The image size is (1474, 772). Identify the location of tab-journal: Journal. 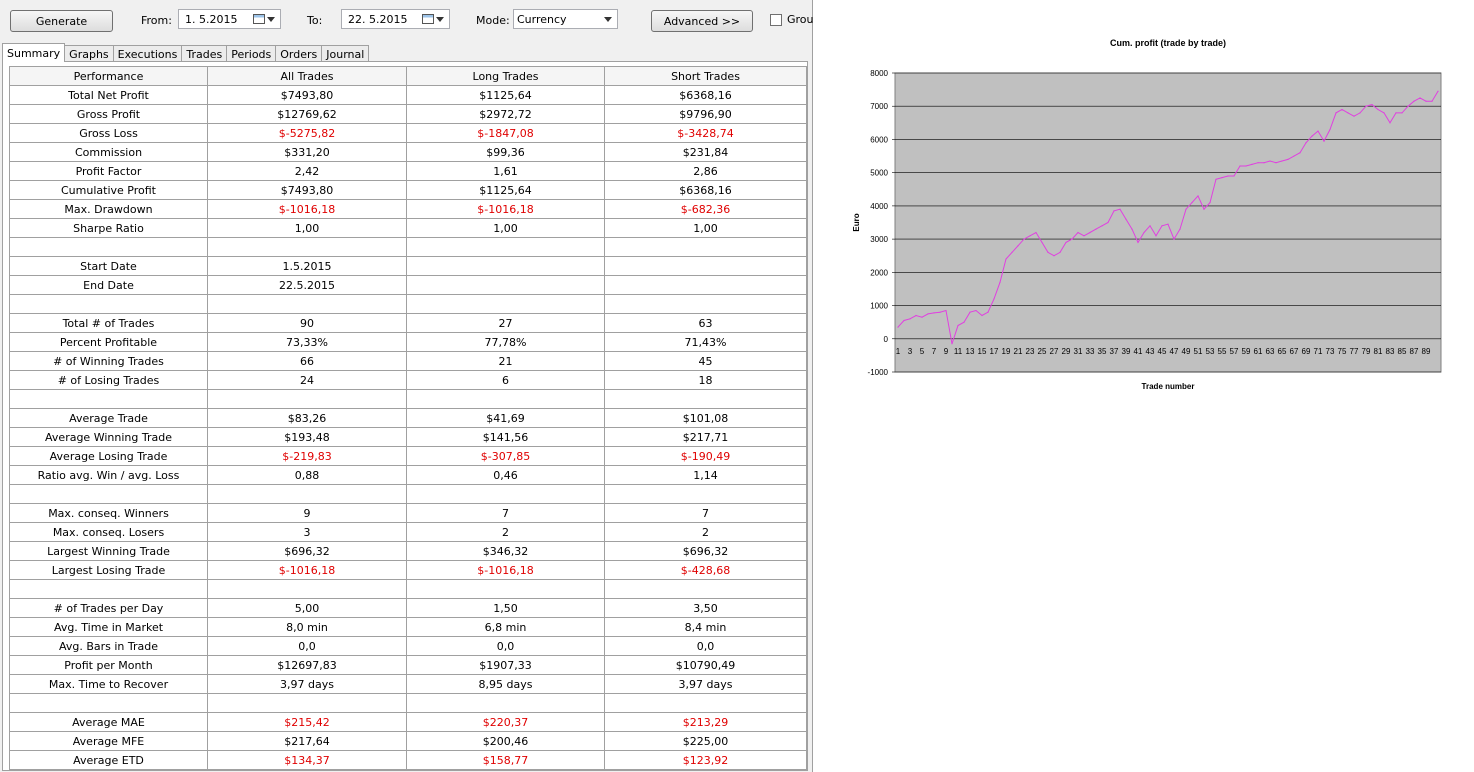
(345, 53).